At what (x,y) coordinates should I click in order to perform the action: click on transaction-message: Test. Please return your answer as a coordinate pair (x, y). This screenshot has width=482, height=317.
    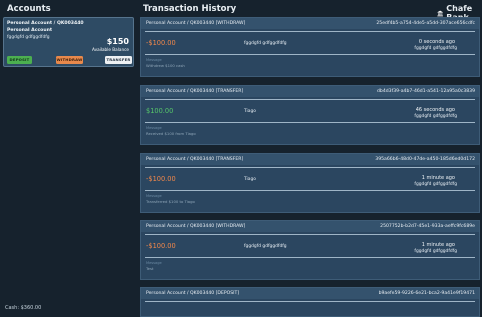
    Looking at the image, I should click on (150, 268).